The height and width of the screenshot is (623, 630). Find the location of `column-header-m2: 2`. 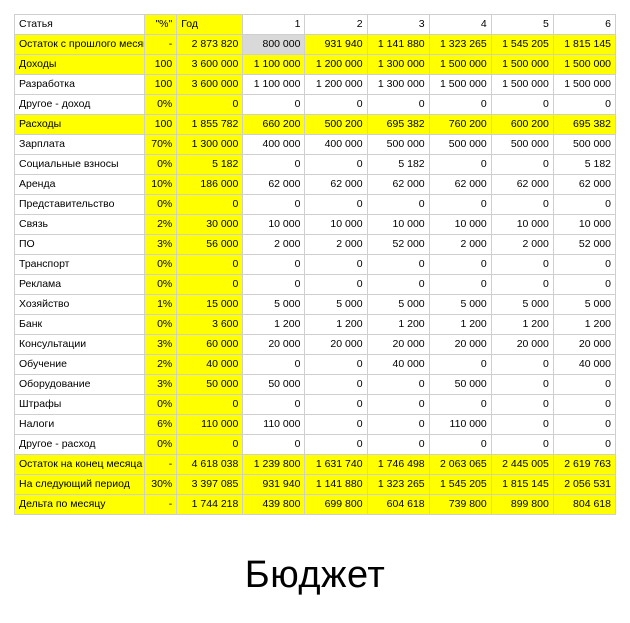

column-header-m2: 2 is located at coordinates (336, 24).